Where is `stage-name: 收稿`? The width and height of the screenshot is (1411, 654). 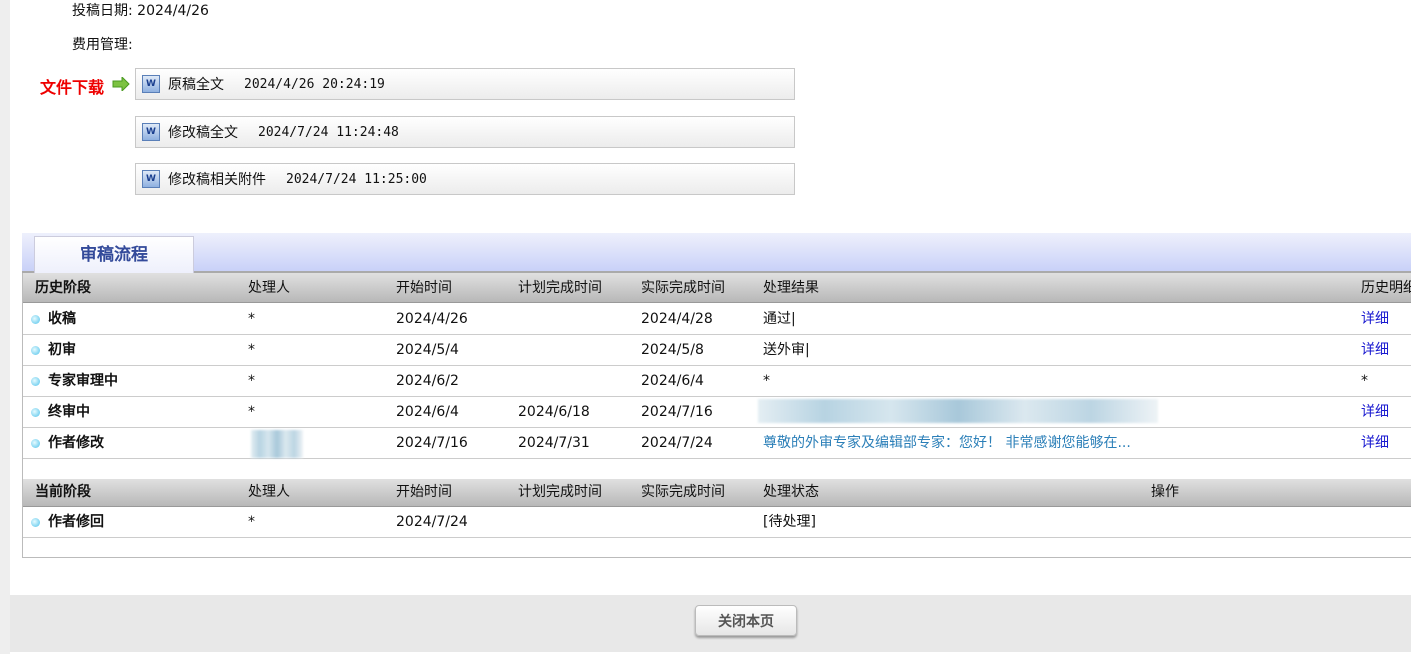 stage-name: 收稿 is located at coordinates (62, 319).